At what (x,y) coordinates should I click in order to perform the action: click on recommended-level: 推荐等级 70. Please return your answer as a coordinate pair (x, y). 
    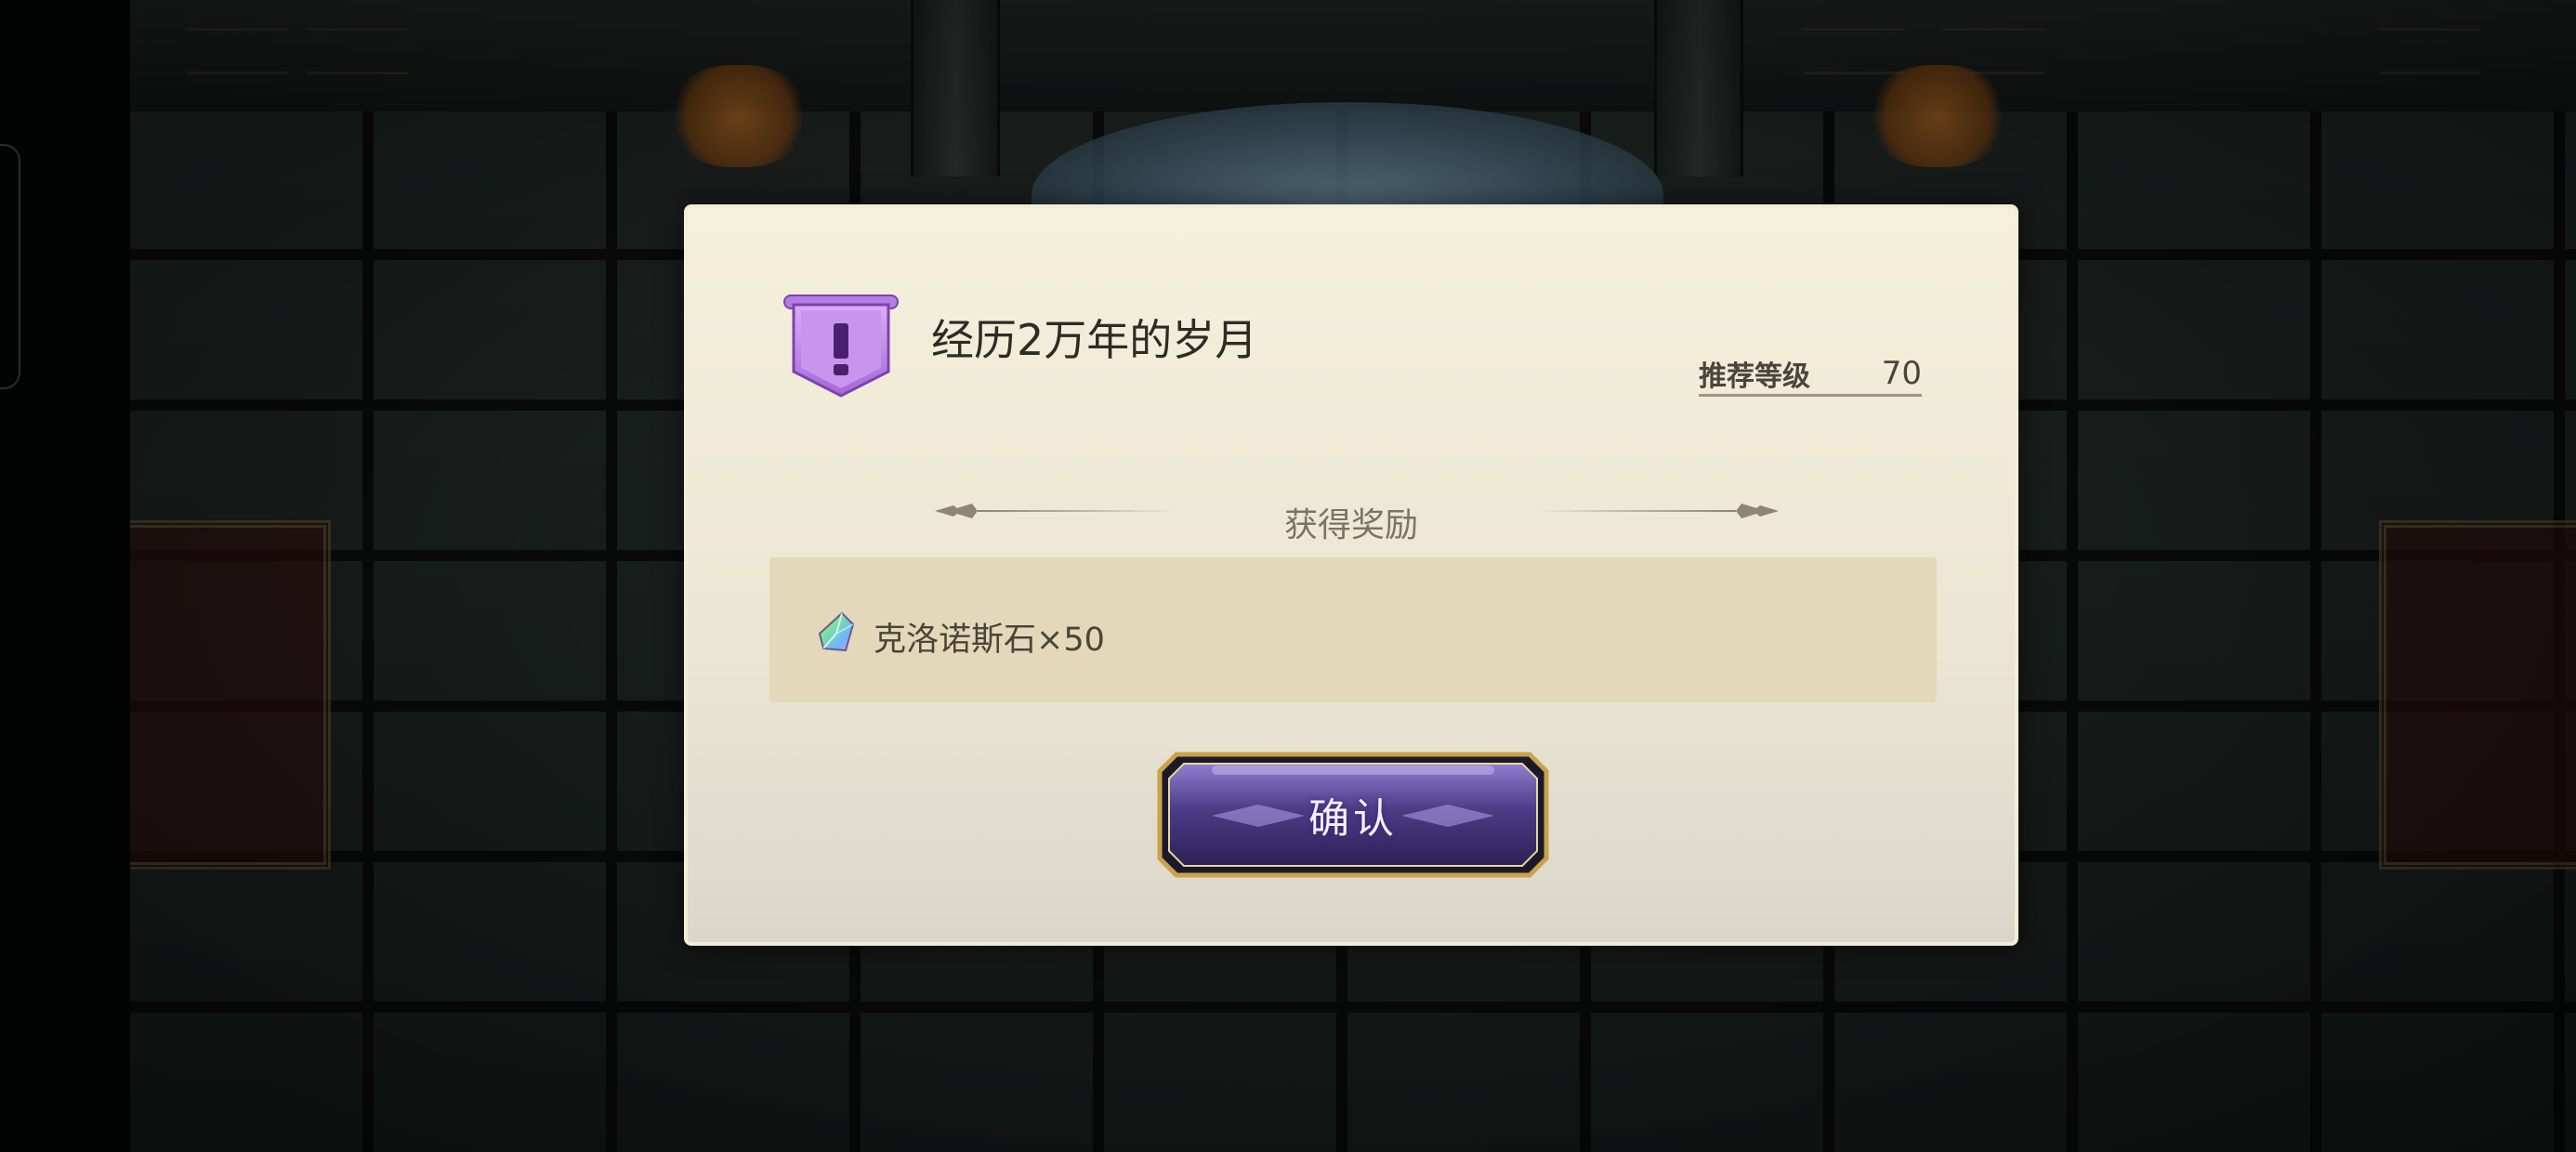
    Looking at the image, I should click on (1810, 375).